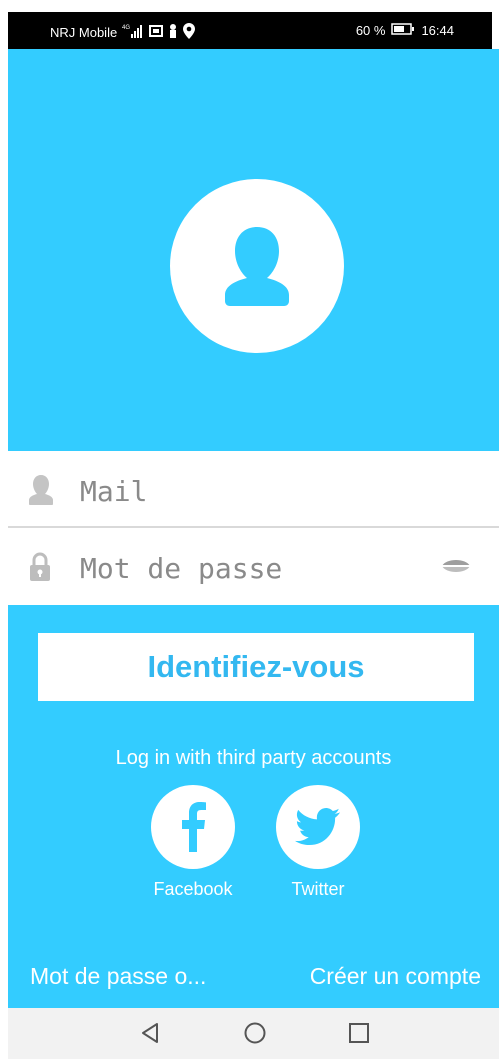  I want to click on create-account-link: Créer un compte, so click(395, 976).